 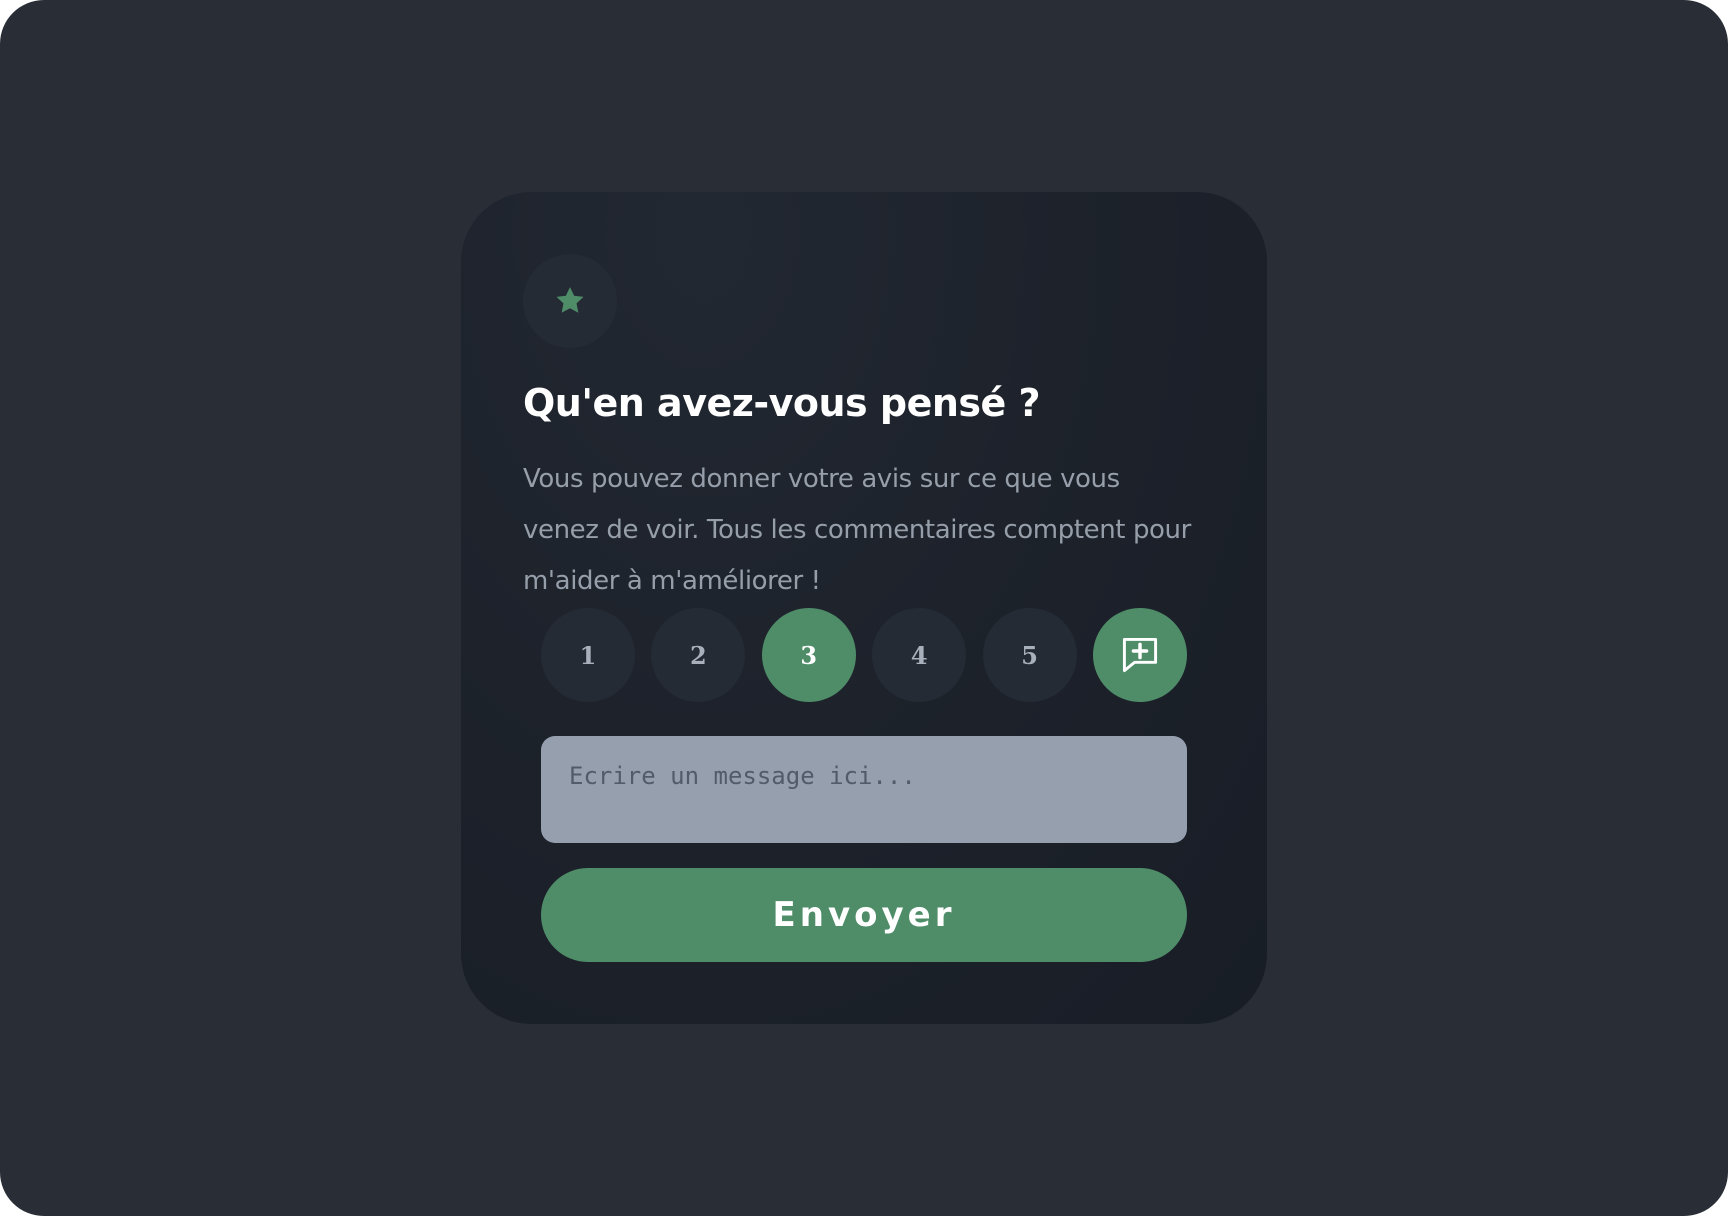 What do you see at coordinates (782, 403) in the screenshot?
I see `feedback-title: Qu'en avez-vous pensé ?` at bounding box center [782, 403].